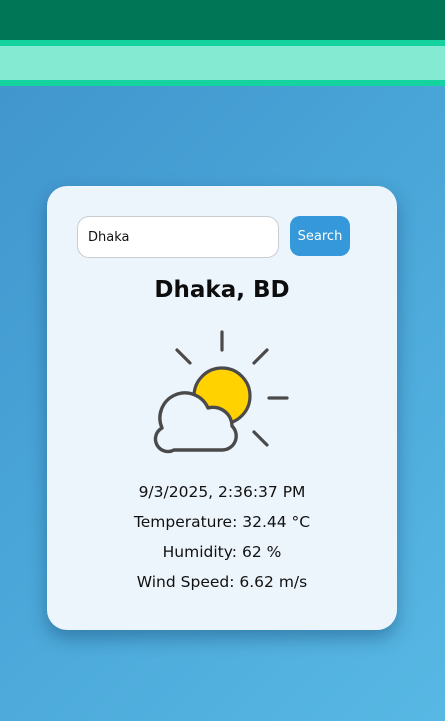 The height and width of the screenshot is (721, 445). I want to click on partly-cloudy-sun-icon, so click(221, 392).